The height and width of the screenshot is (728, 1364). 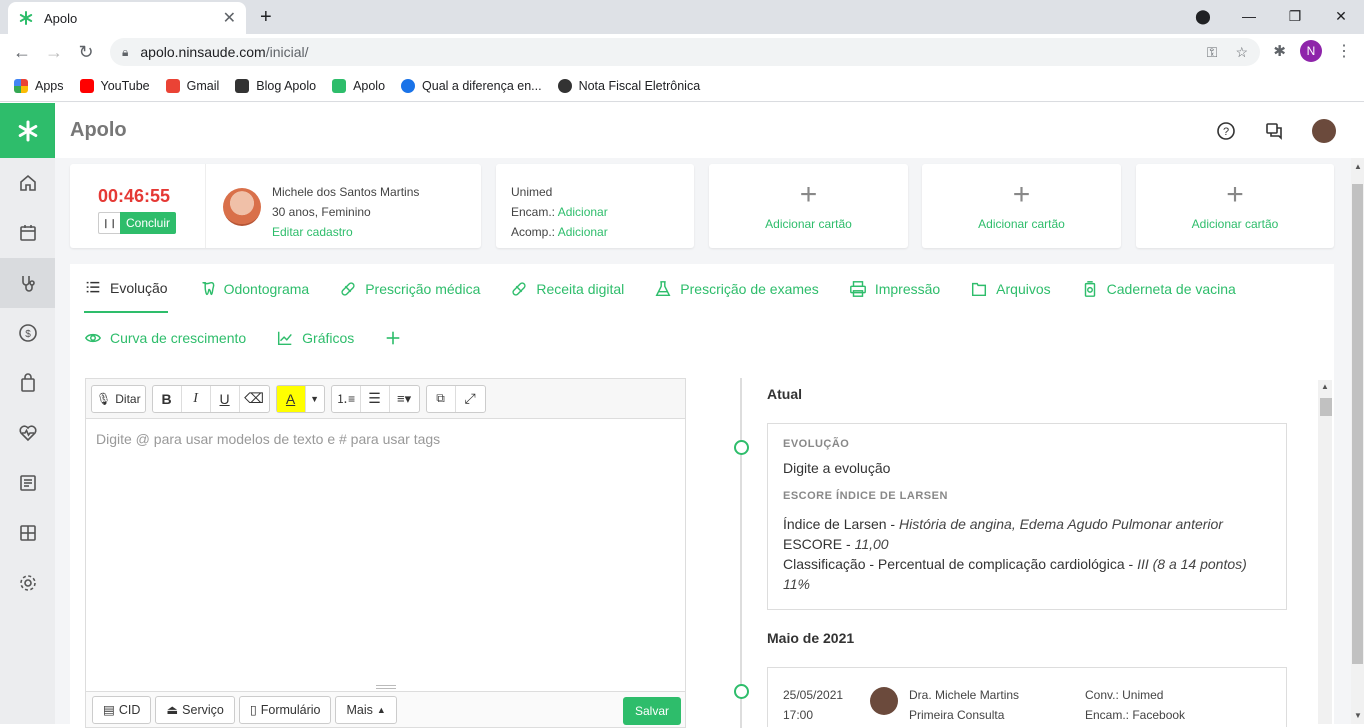 I want to click on user-avatar, so click(x=1324, y=130).